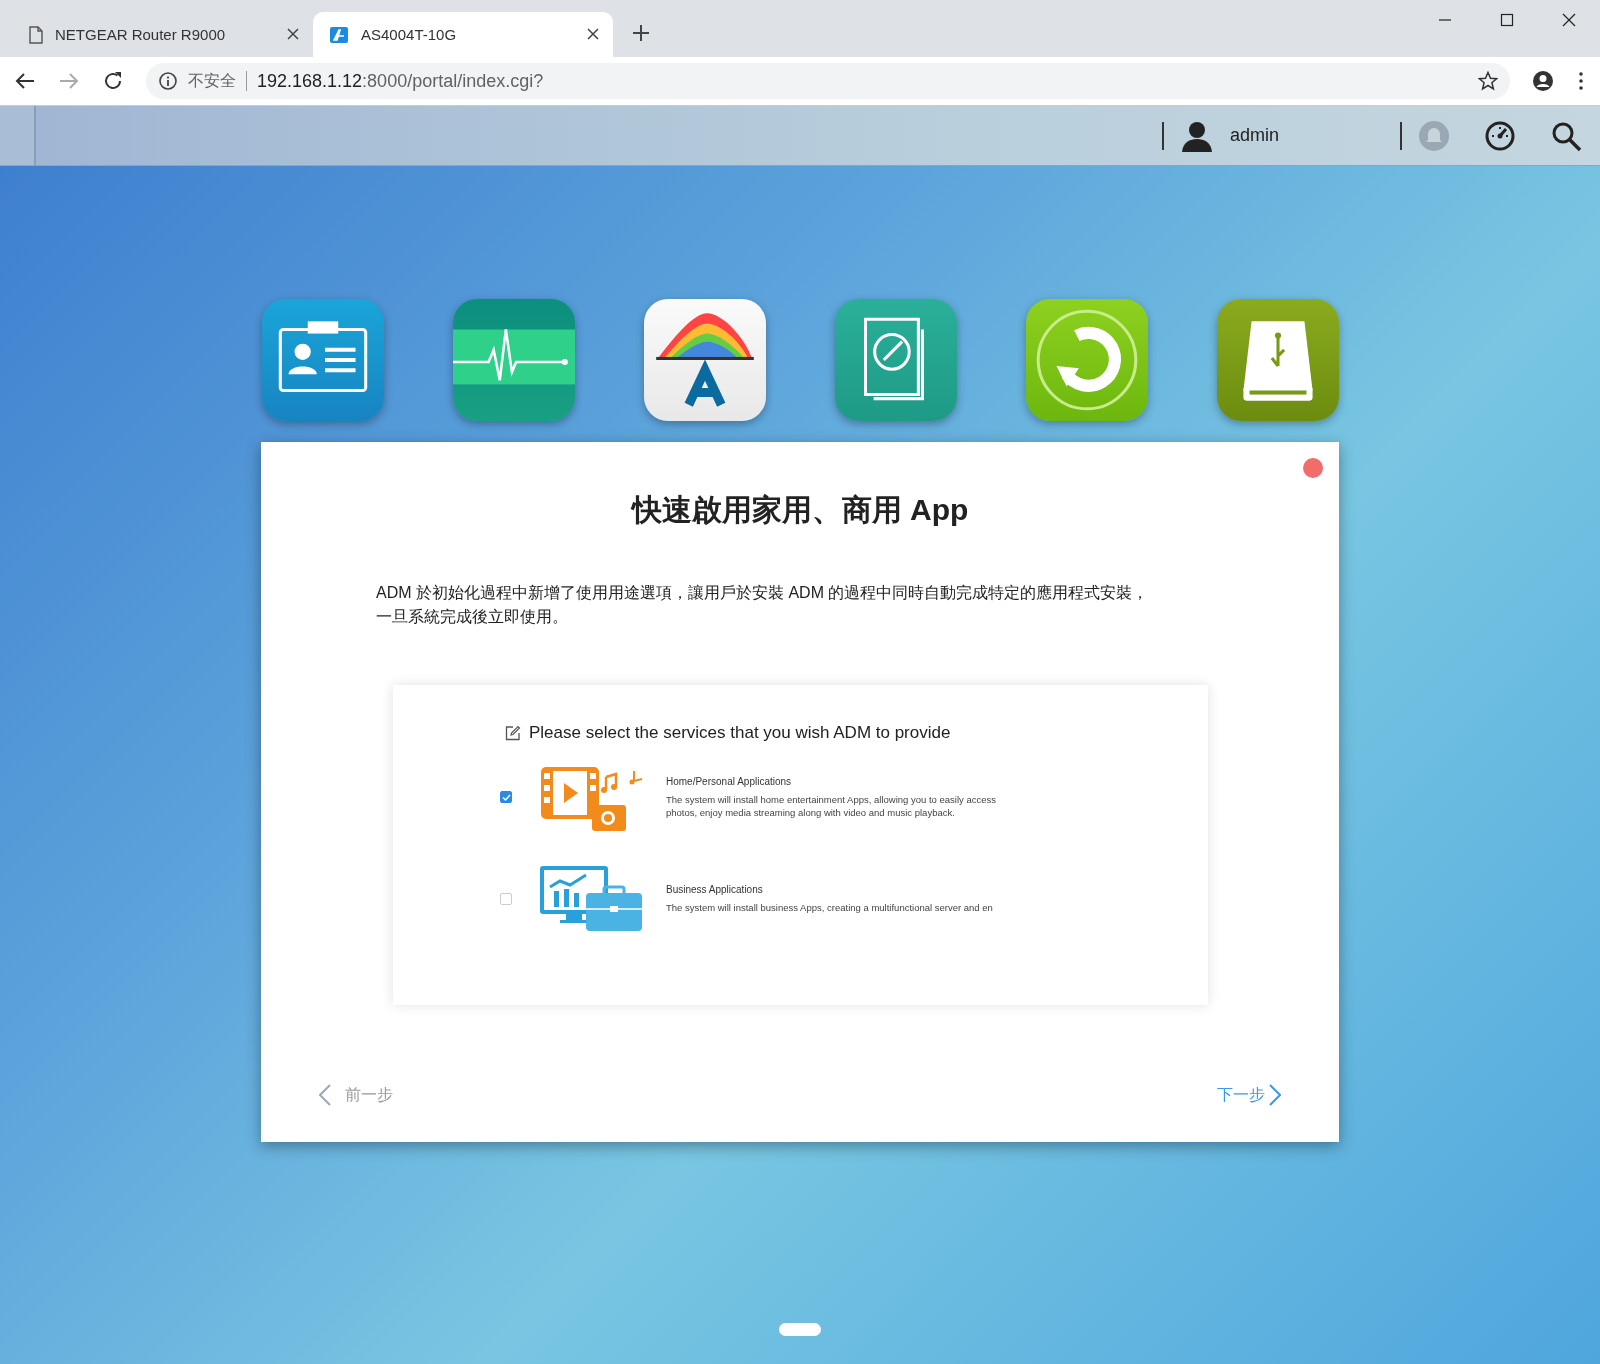 The height and width of the screenshot is (1364, 1600). I want to click on service-description: The system will install home entertainment Apps, allowing you to easily access photos, enjoy media streaming along with video and music playback., so click(831, 805).